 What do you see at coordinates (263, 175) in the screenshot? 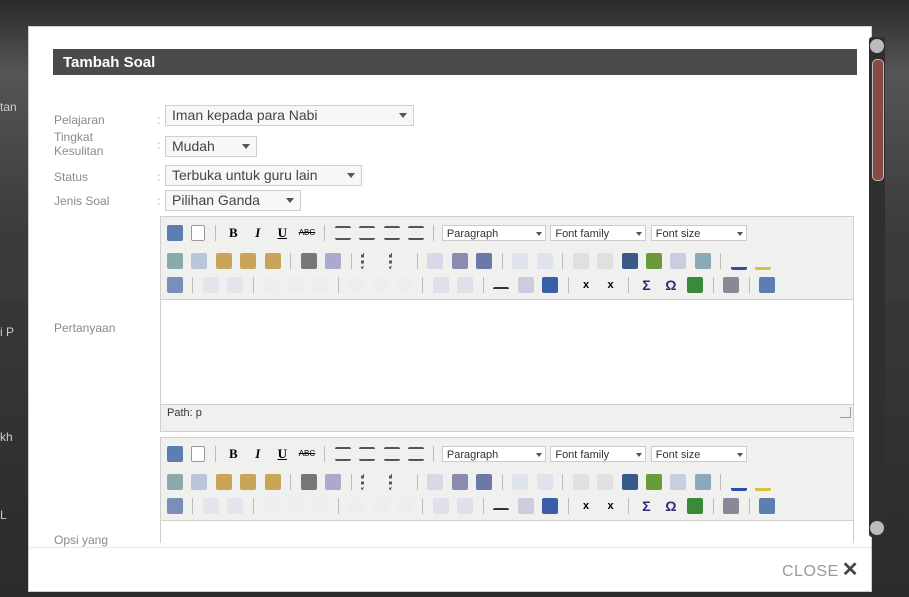
I see `status-select: Terbuka untuk guru lain` at bounding box center [263, 175].